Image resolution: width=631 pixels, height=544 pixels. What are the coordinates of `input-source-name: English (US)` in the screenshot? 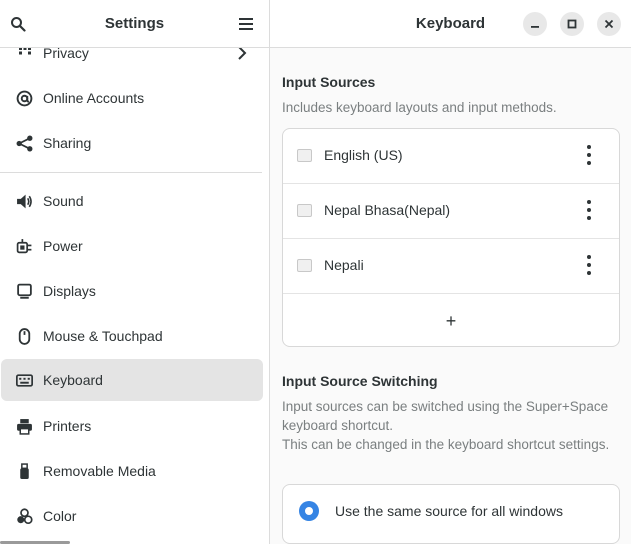 It's located at (363, 155).